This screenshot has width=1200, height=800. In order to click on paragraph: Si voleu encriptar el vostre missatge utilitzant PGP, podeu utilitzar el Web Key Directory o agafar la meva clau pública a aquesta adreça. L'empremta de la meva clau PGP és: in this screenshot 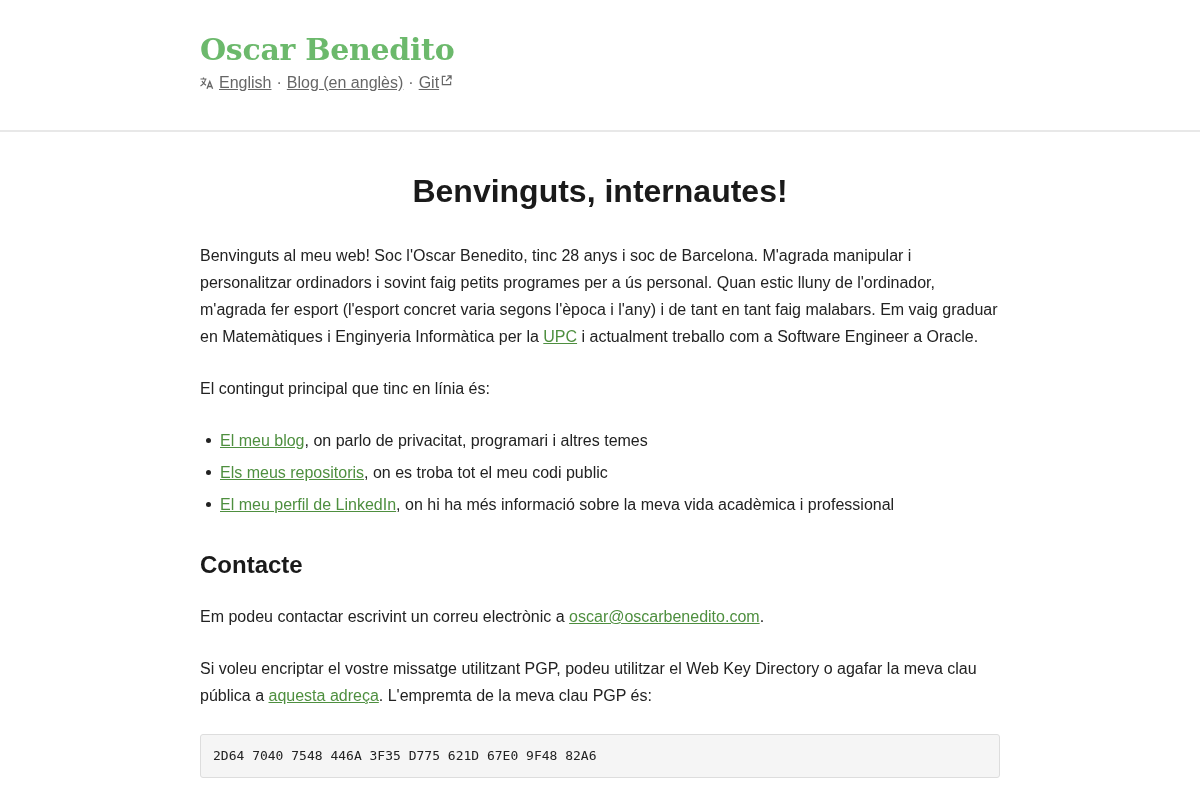, I will do `click(589, 682)`.